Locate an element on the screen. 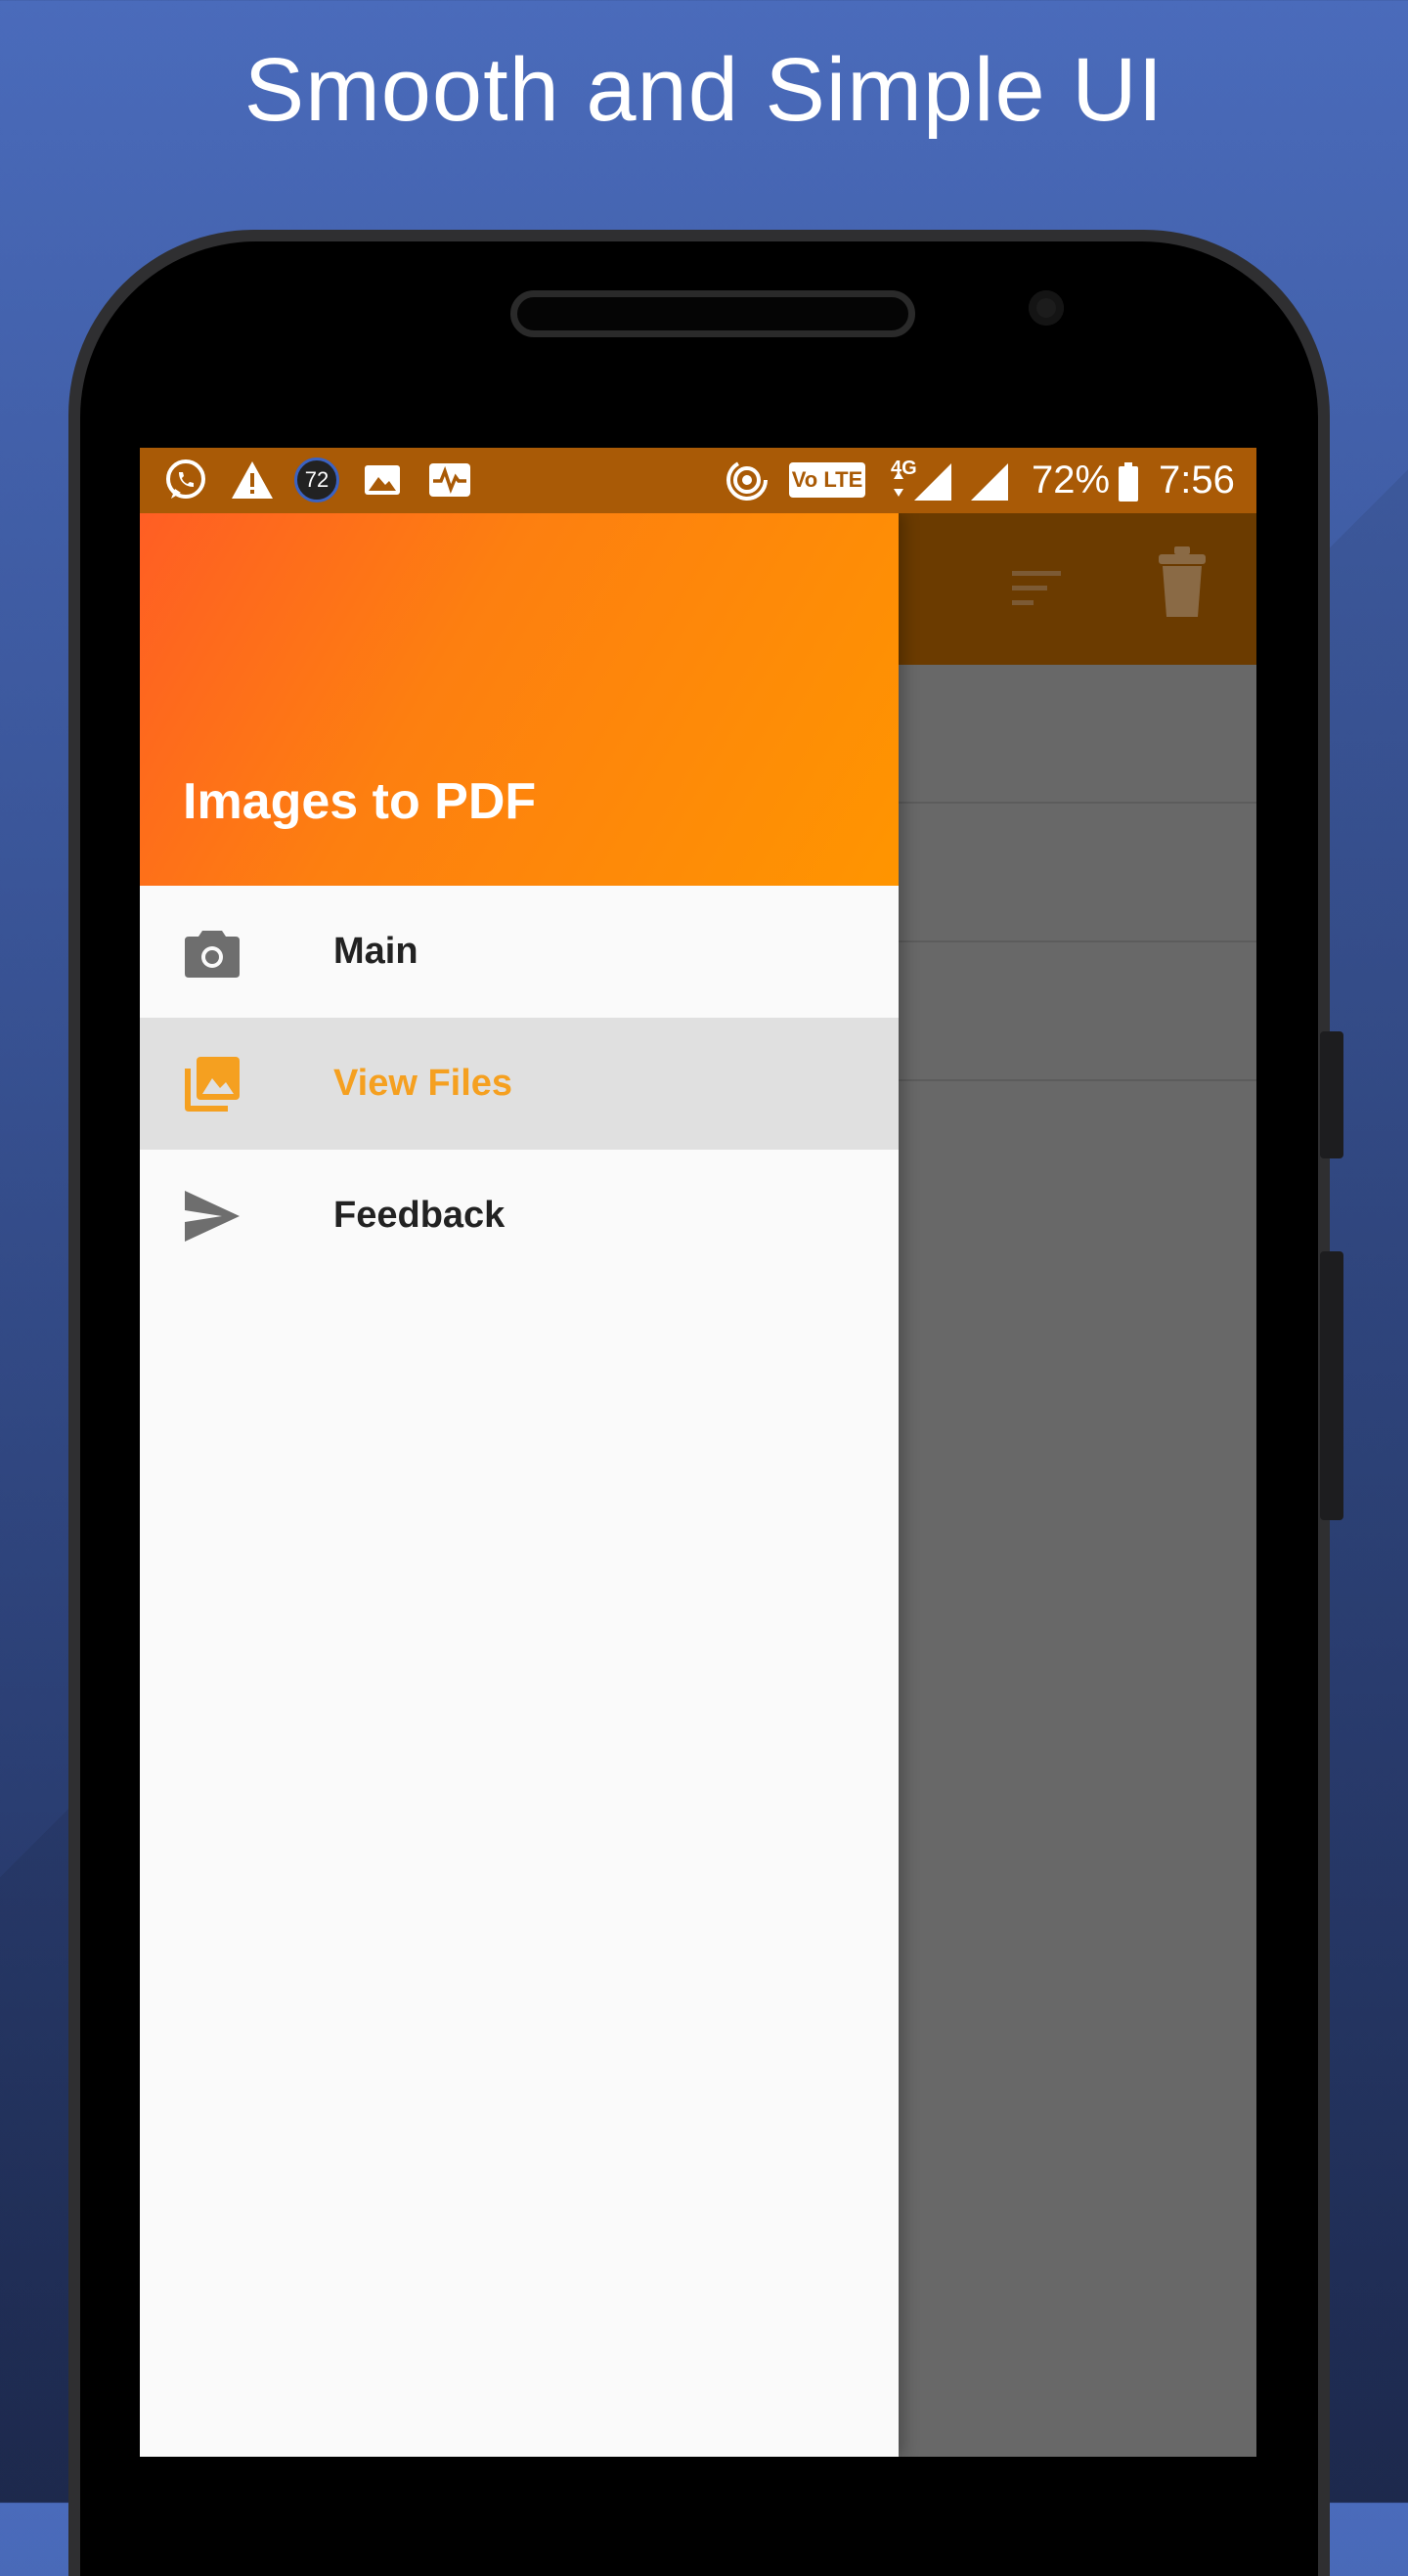  sort-icon is located at coordinates (1036, 588).